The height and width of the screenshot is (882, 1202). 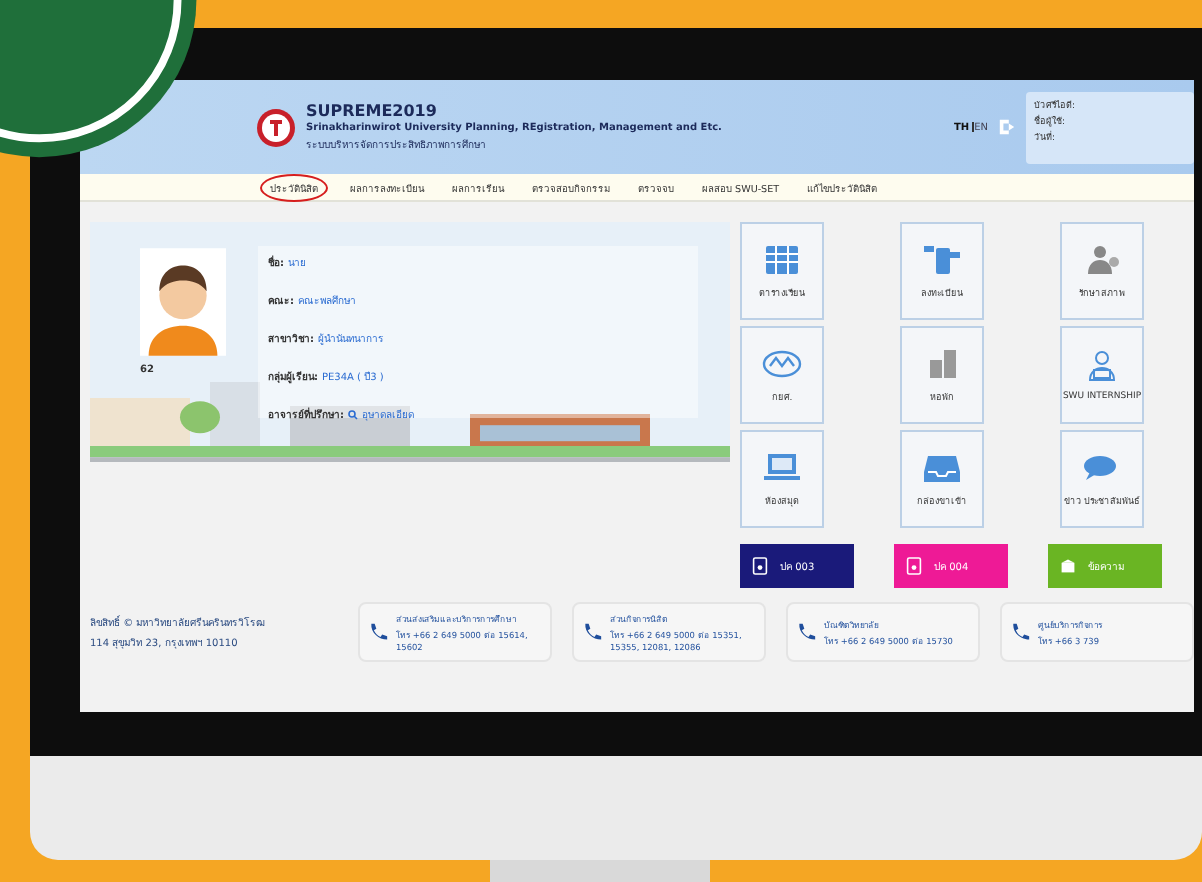 I want to click on emblem-icon, so click(x=782, y=363).